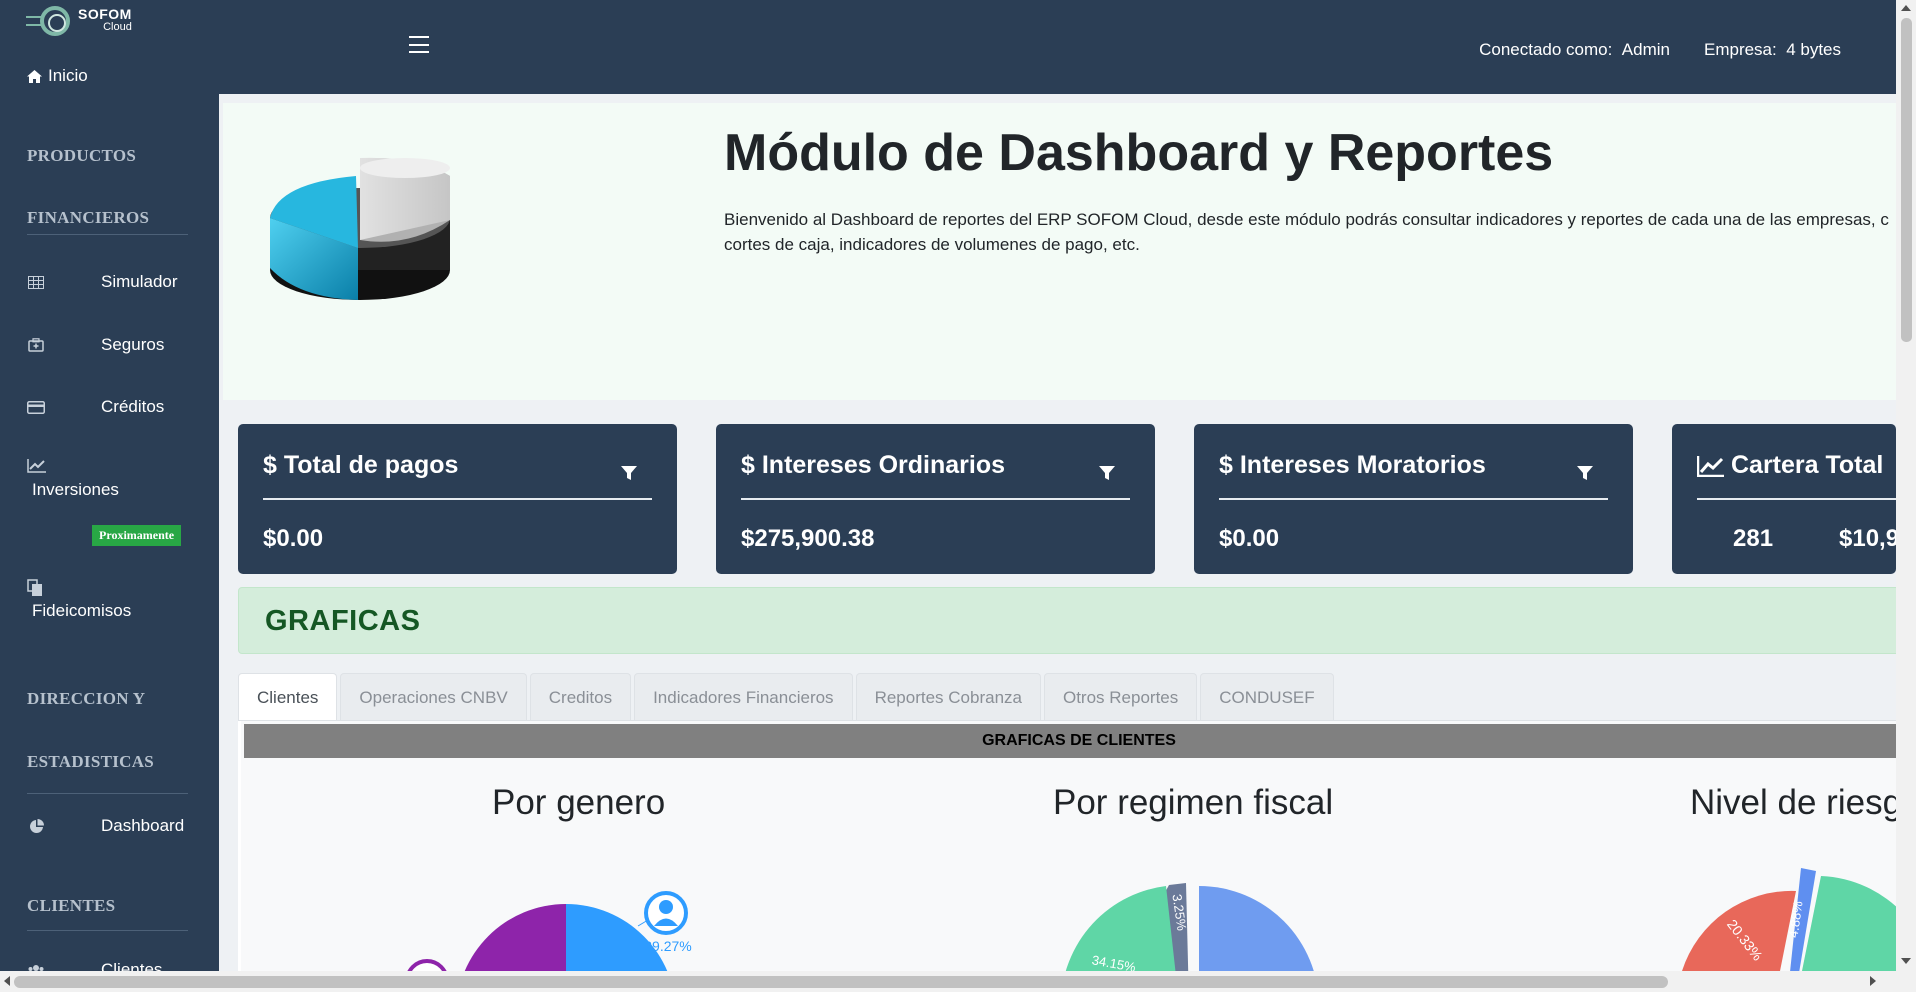  I want to click on coming-soon-badge: Proximamente, so click(137, 535).